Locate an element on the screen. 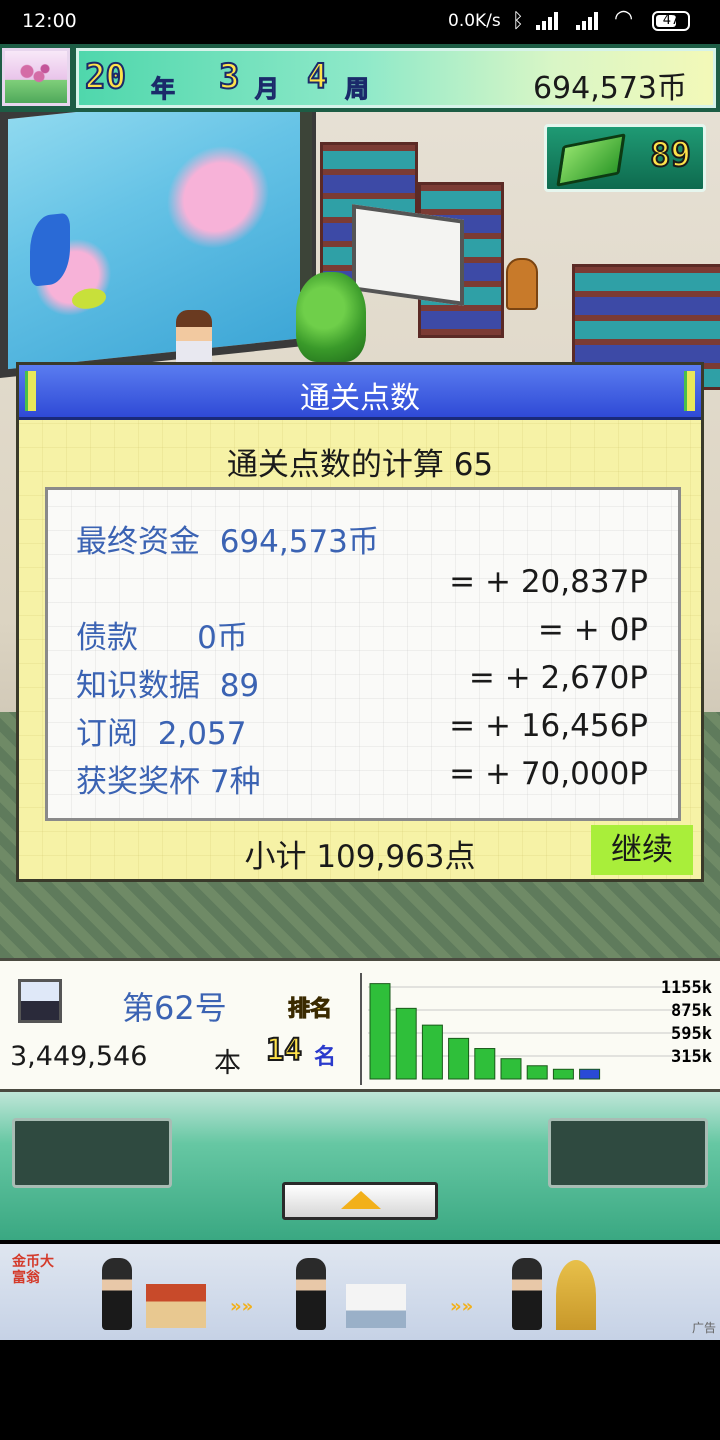 Image resolution: width=720 pixels, height=1440 pixels. battery-icon: 47 is located at coordinates (671, 21).